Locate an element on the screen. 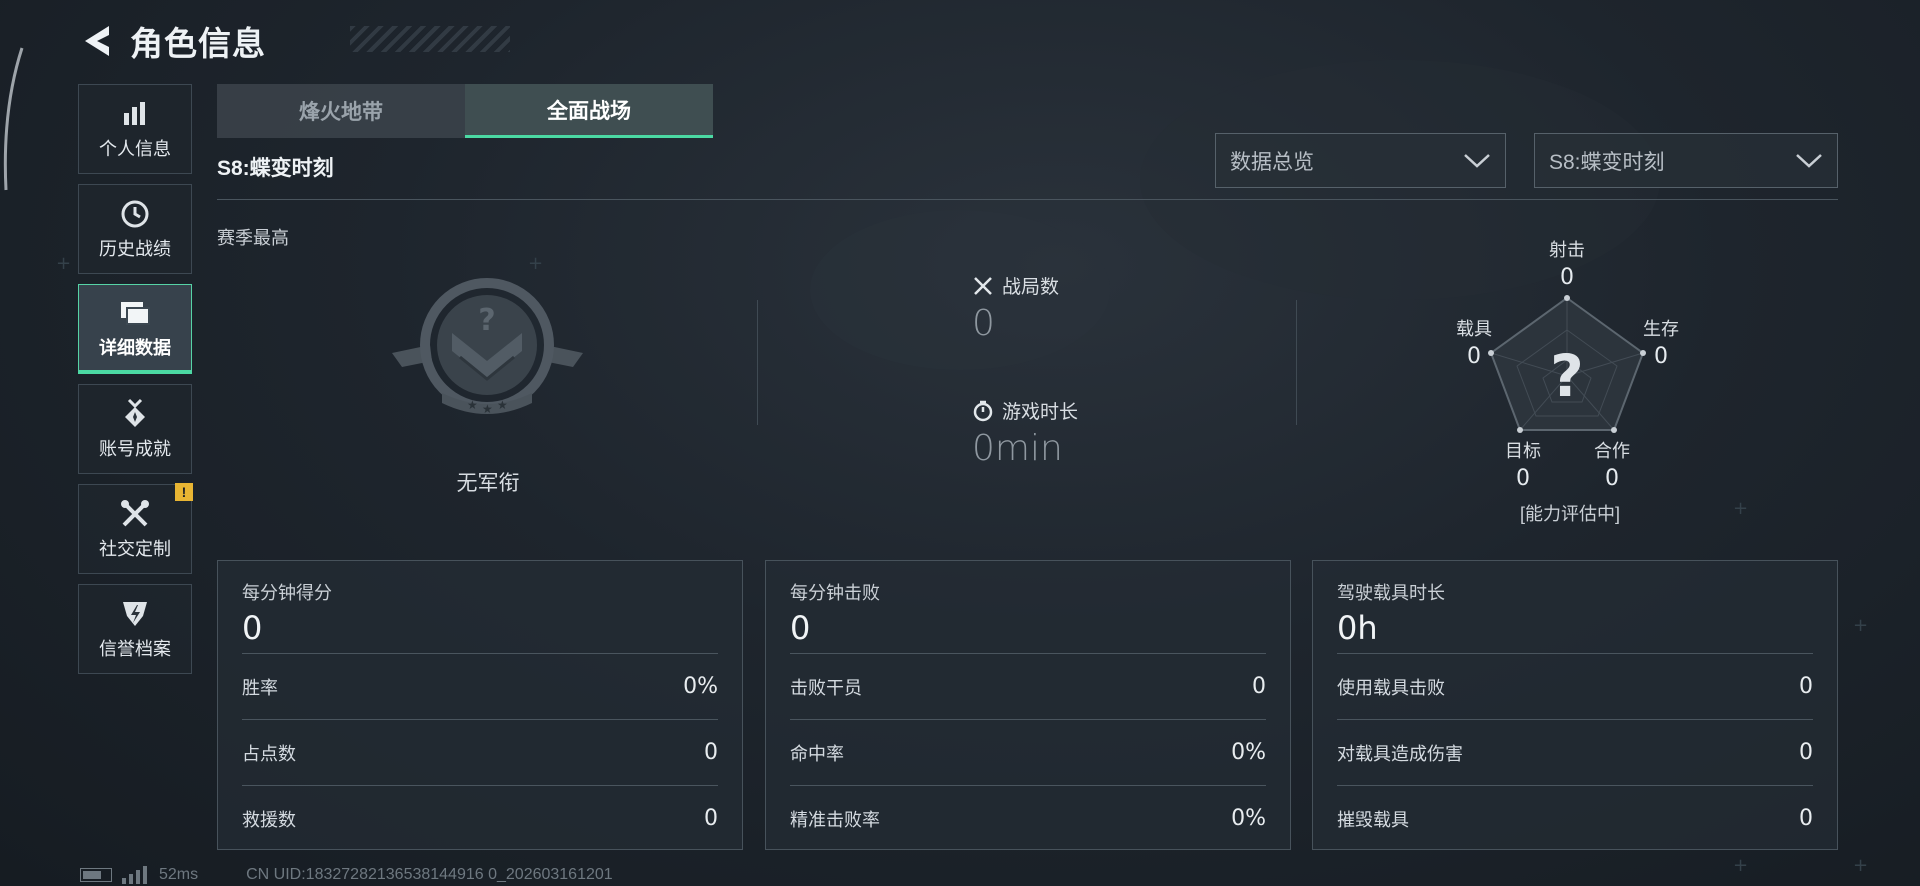 The image size is (1920, 886). panel-heading: 每分钟得分 is located at coordinates (287, 593).